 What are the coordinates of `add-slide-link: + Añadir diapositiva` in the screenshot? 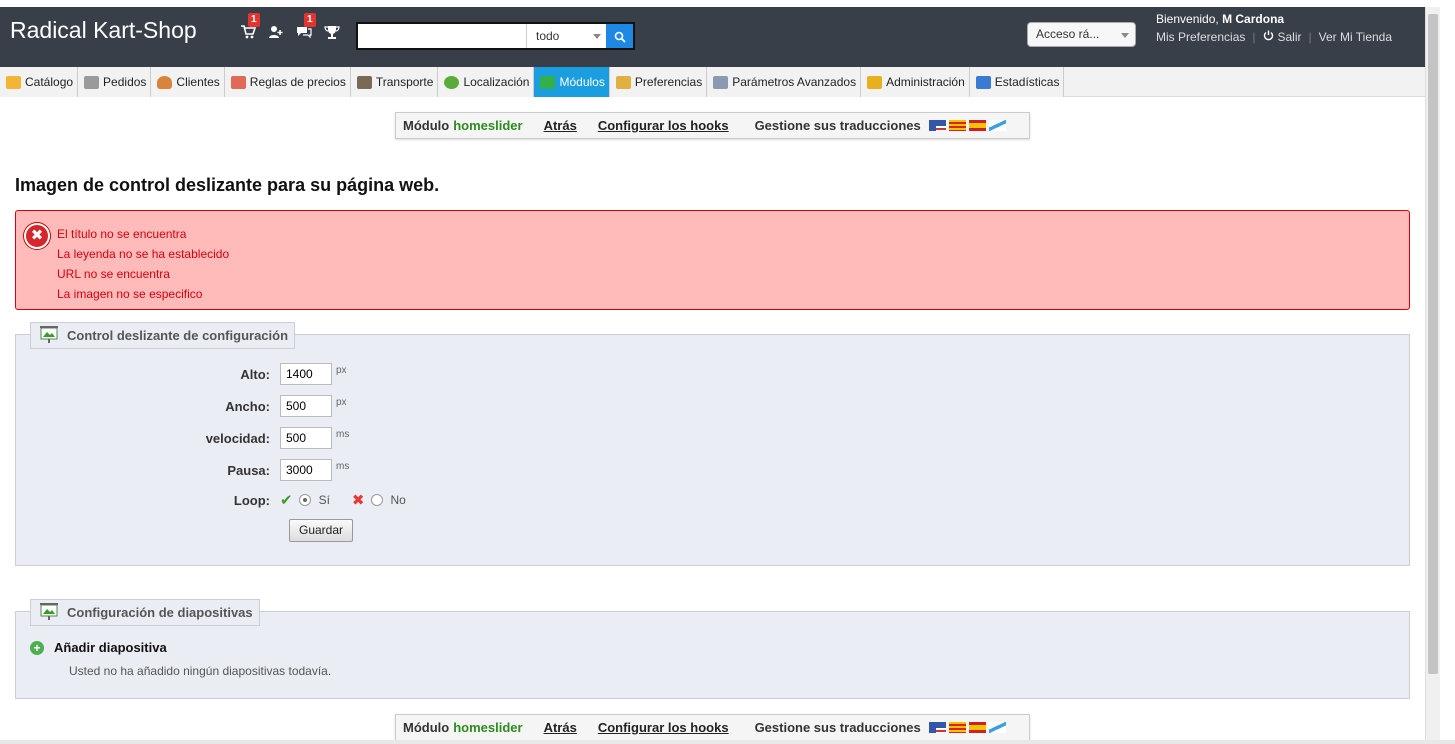 It's located at (98, 647).